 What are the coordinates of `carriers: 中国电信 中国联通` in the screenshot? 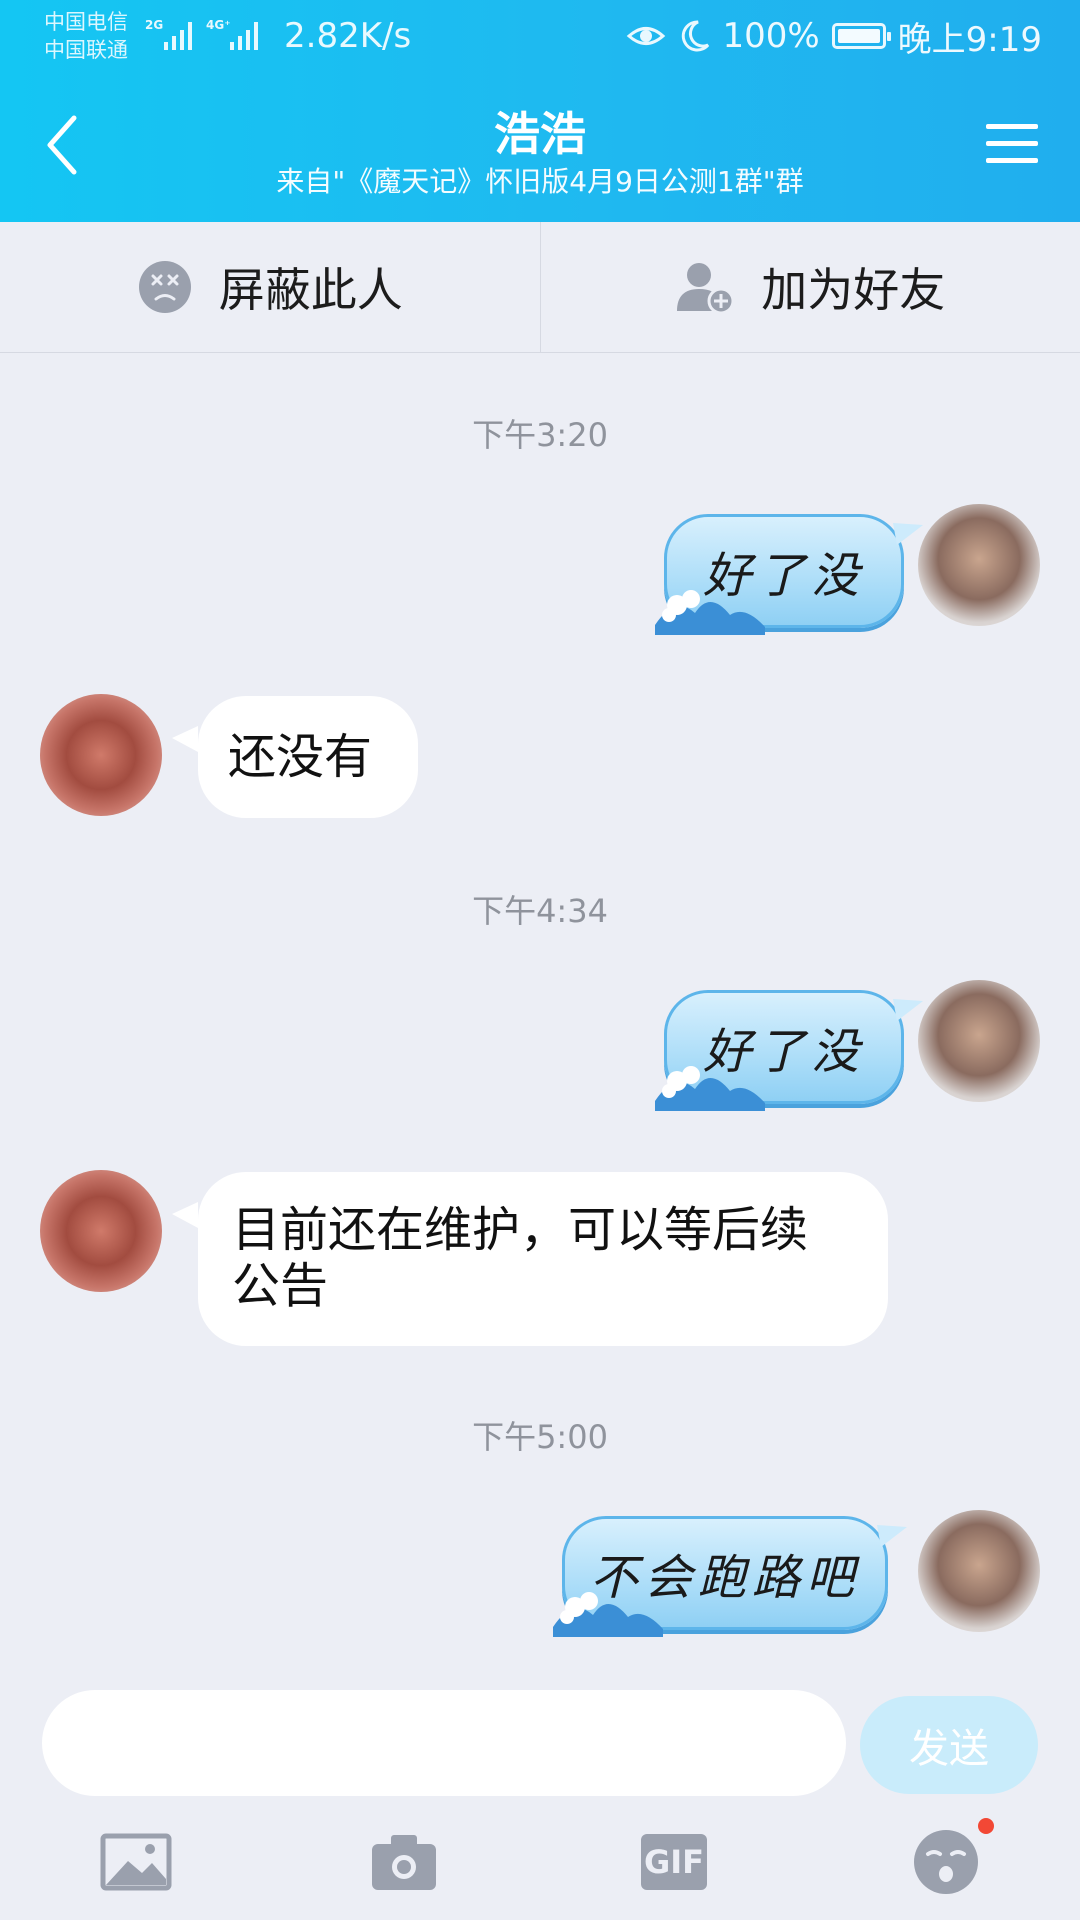 It's located at (86, 36).